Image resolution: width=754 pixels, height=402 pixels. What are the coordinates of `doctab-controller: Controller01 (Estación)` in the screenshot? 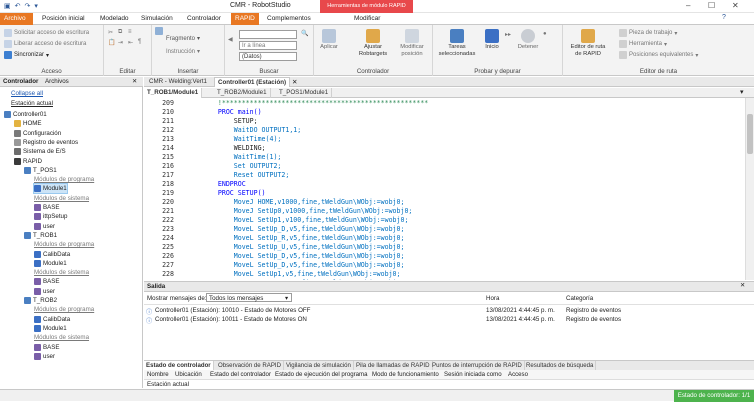 It's located at (252, 82).